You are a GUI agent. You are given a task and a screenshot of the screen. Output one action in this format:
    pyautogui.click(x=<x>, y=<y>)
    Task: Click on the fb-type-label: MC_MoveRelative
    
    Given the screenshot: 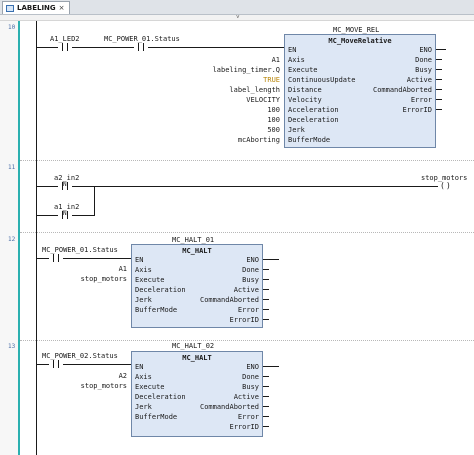 What is the action you would take?
    pyautogui.click(x=360, y=41)
    